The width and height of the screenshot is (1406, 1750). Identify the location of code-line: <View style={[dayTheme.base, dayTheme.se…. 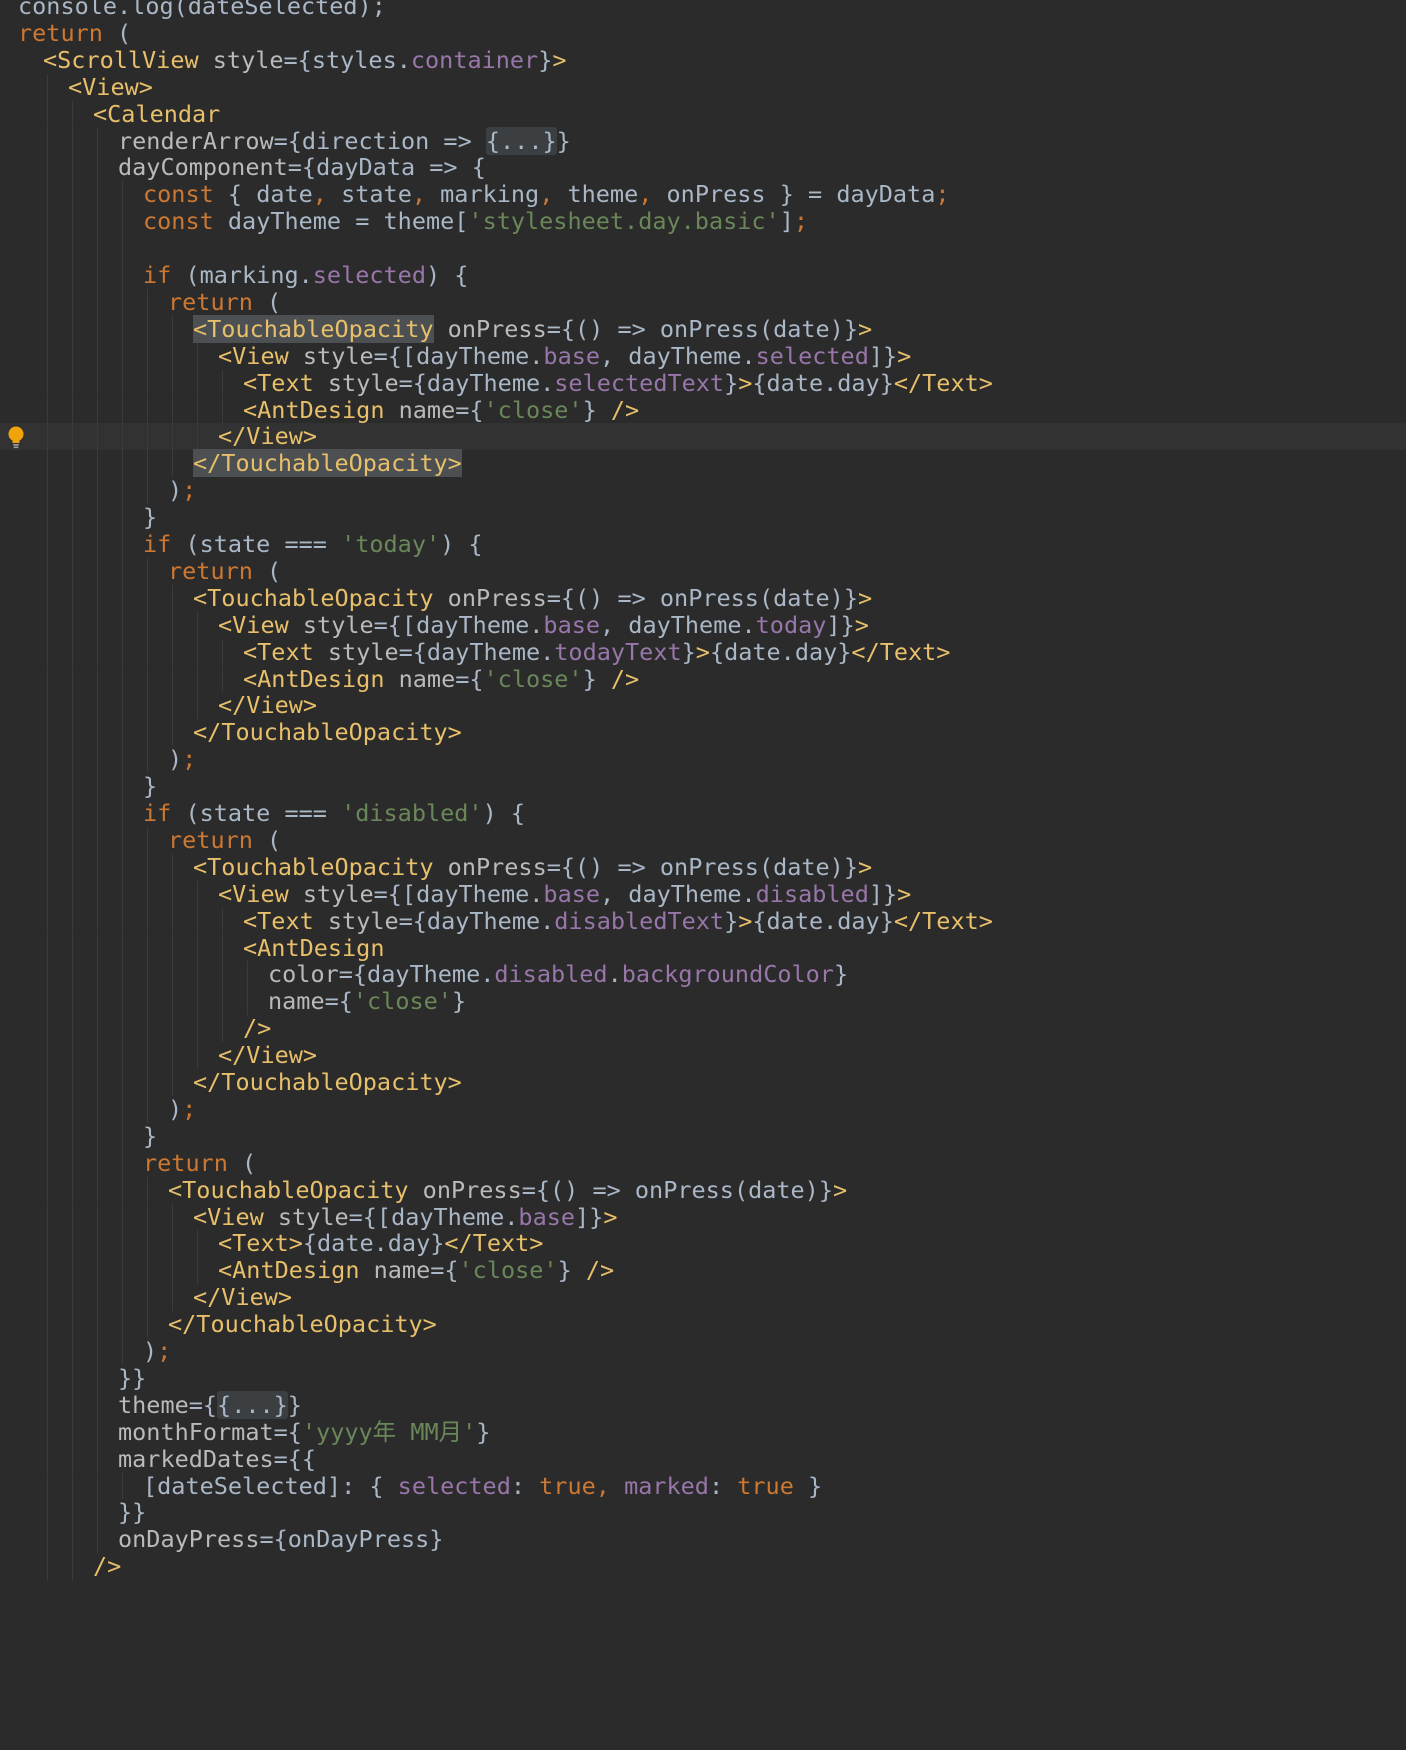
(703, 355).